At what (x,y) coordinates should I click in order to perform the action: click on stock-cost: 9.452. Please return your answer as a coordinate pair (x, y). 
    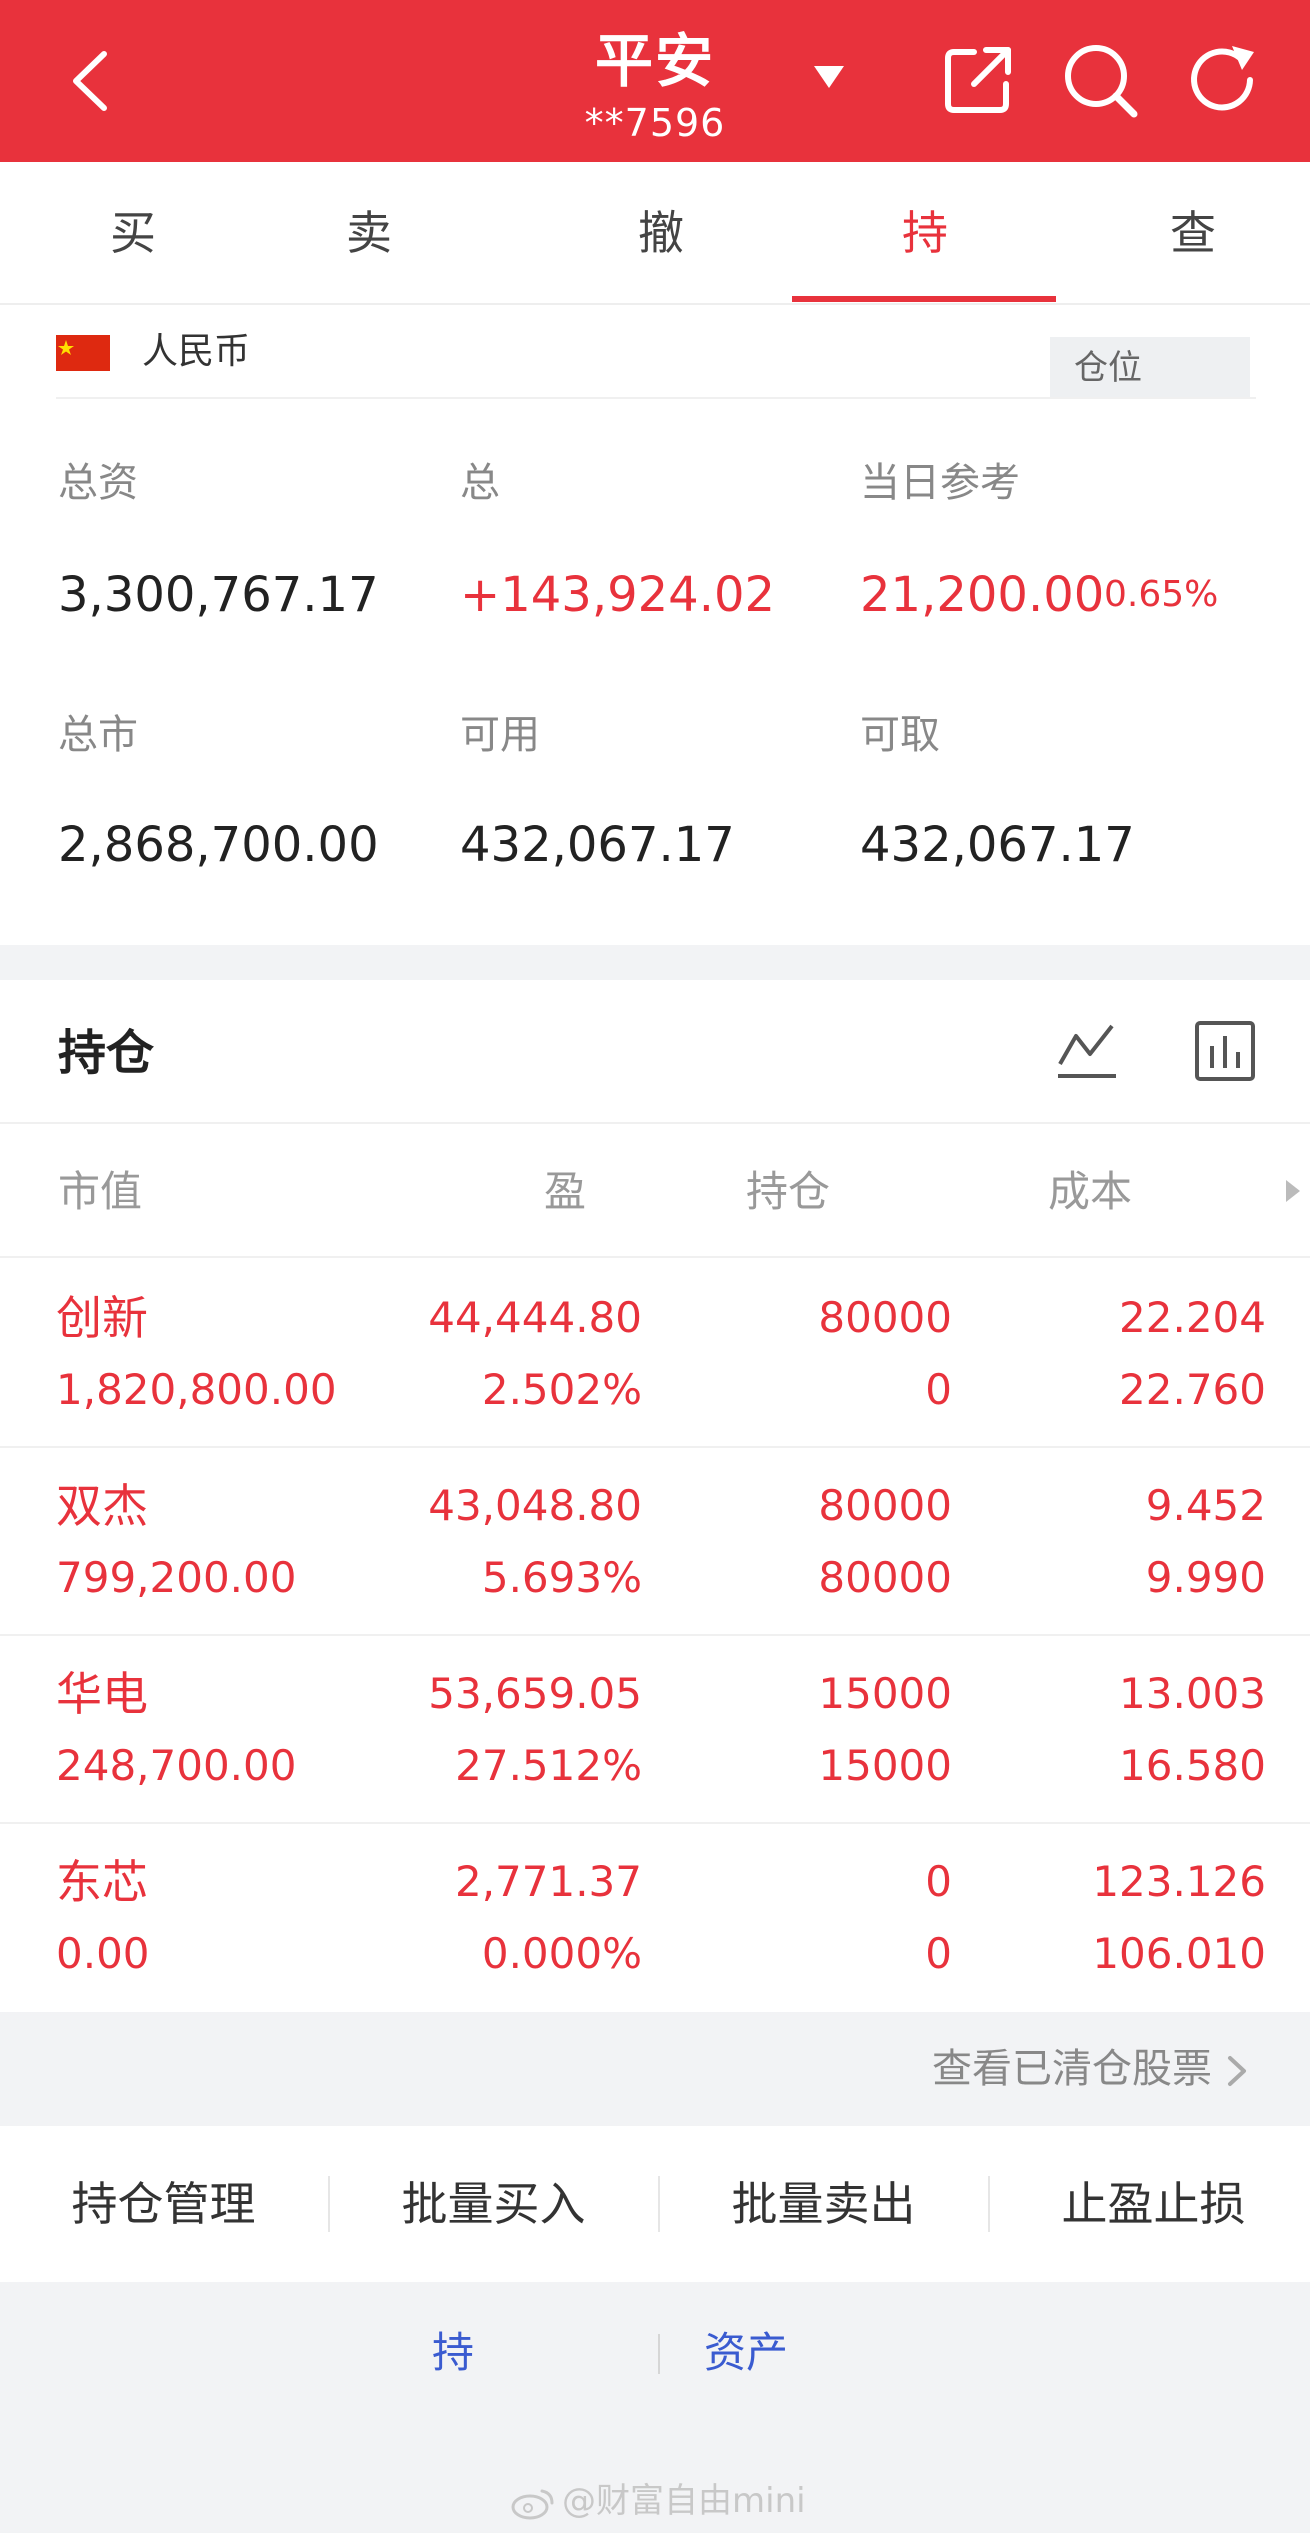
    Looking at the image, I should click on (1205, 1505).